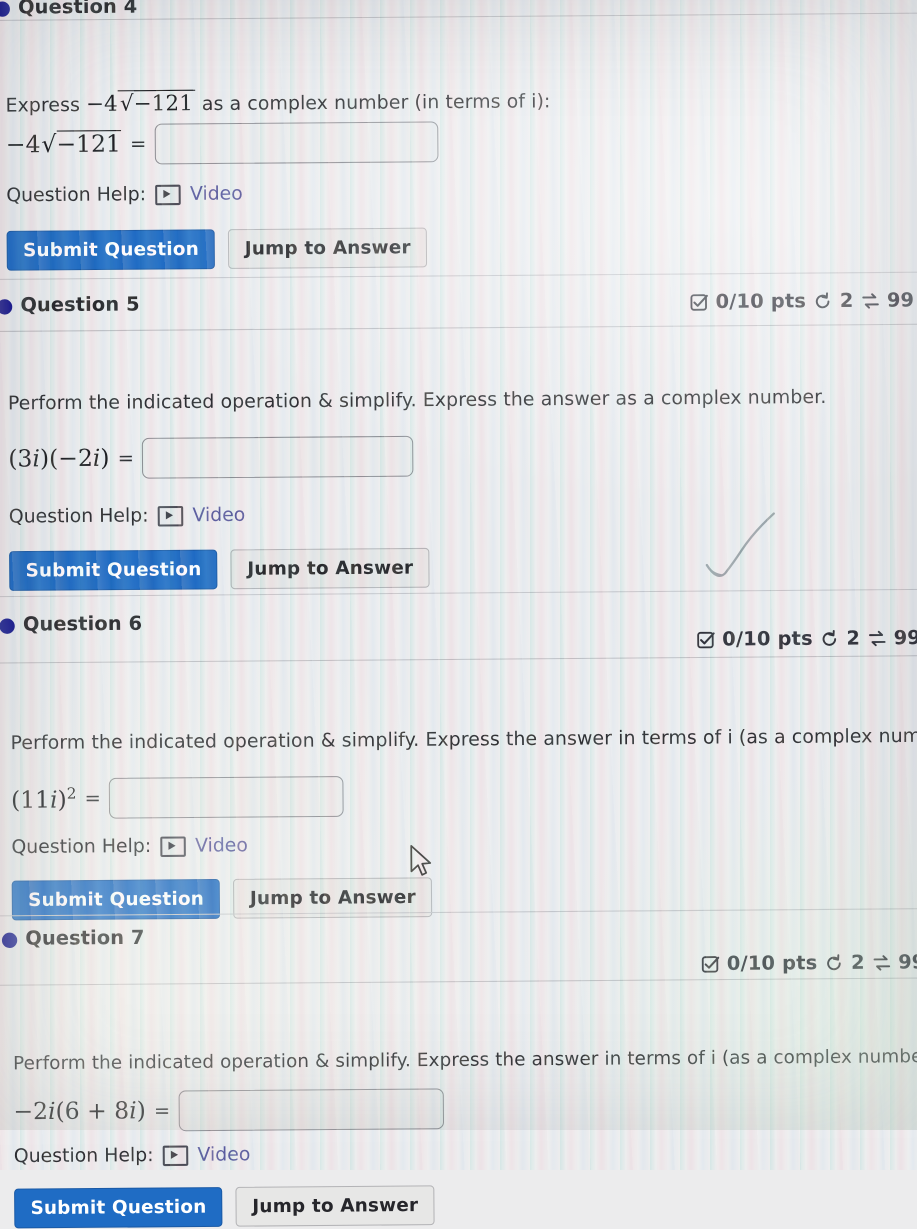  What do you see at coordinates (376, 103) in the screenshot?
I see `question-4-prompt-tail: as a complex number (in terms of i):` at bounding box center [376, 103].